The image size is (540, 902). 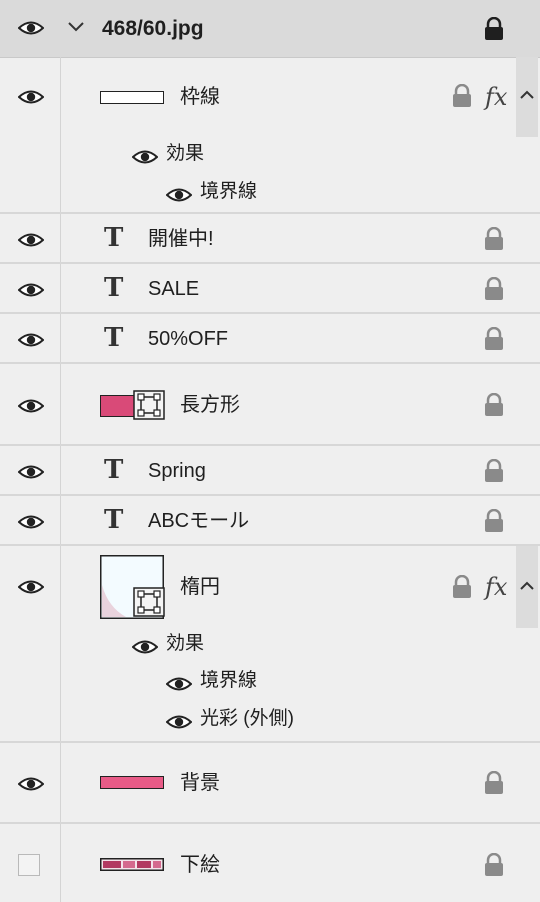 What do you see at coordinates (153, 28) in the screenshot?
I see `group-name: 468/60.jpg` at bounding box center [153, 28].